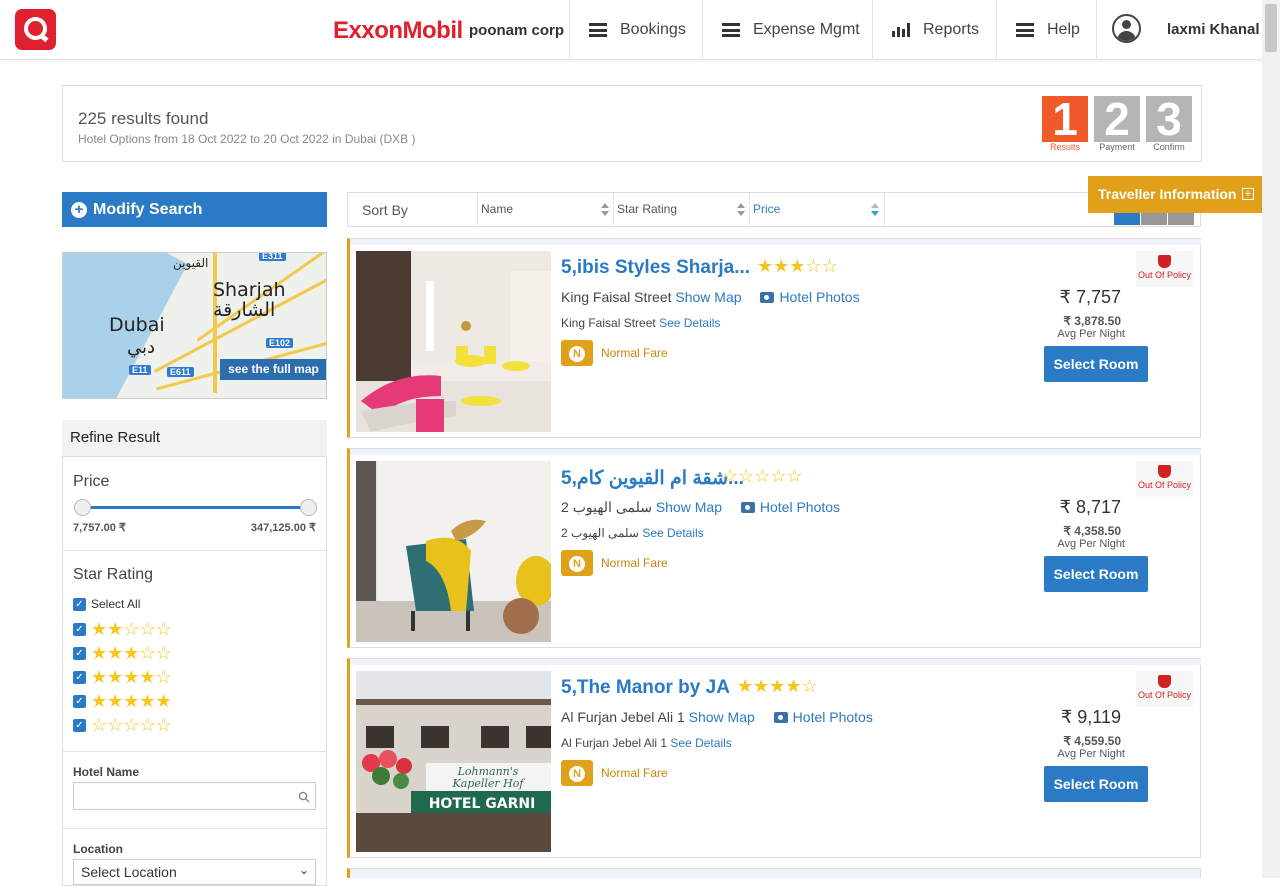 Image resolution: width=1280 pixels, height=886 pixels. I want to click on results-count: 225 results found, so click(143, 118).